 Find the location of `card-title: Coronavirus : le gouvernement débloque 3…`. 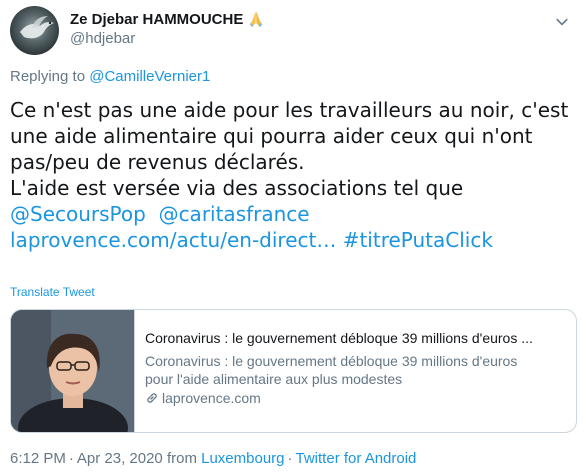

card-title: Coronavirus : le gouvernement débloque 3… is located at coordinates (339, 338).